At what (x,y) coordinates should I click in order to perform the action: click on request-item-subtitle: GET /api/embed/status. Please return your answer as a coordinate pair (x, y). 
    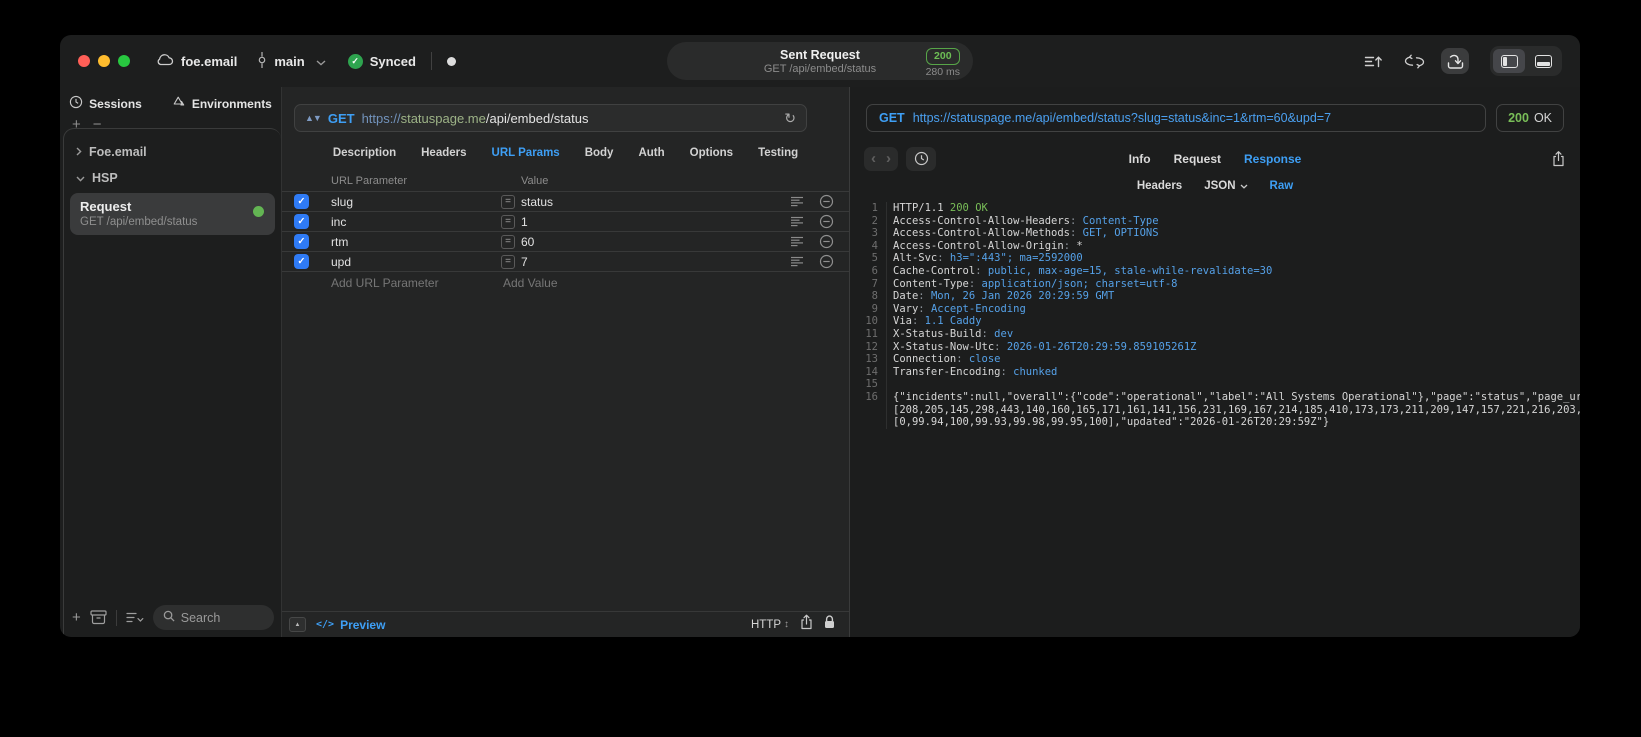
    Looking at the image, I should click on (139, 222).